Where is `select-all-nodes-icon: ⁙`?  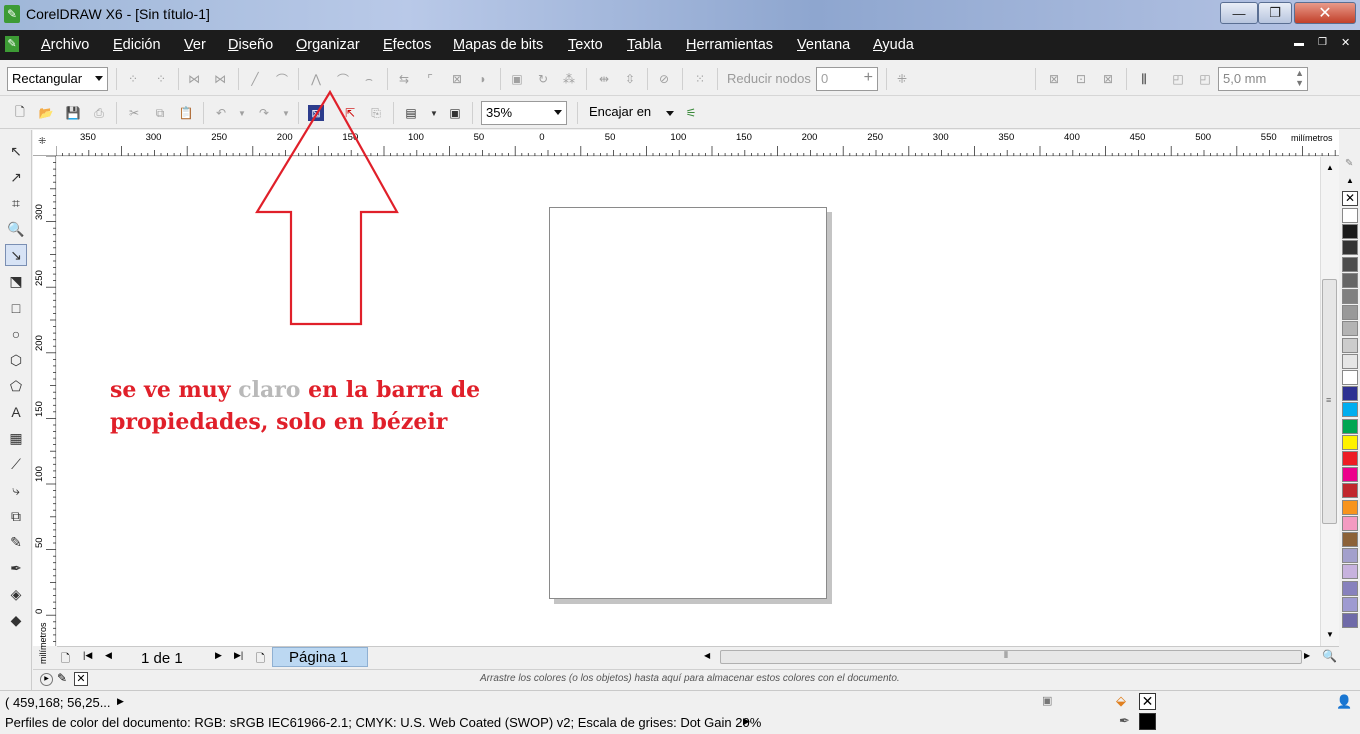
select-all-nodes-icon: ⁙ is located at coordinates (700, 79).